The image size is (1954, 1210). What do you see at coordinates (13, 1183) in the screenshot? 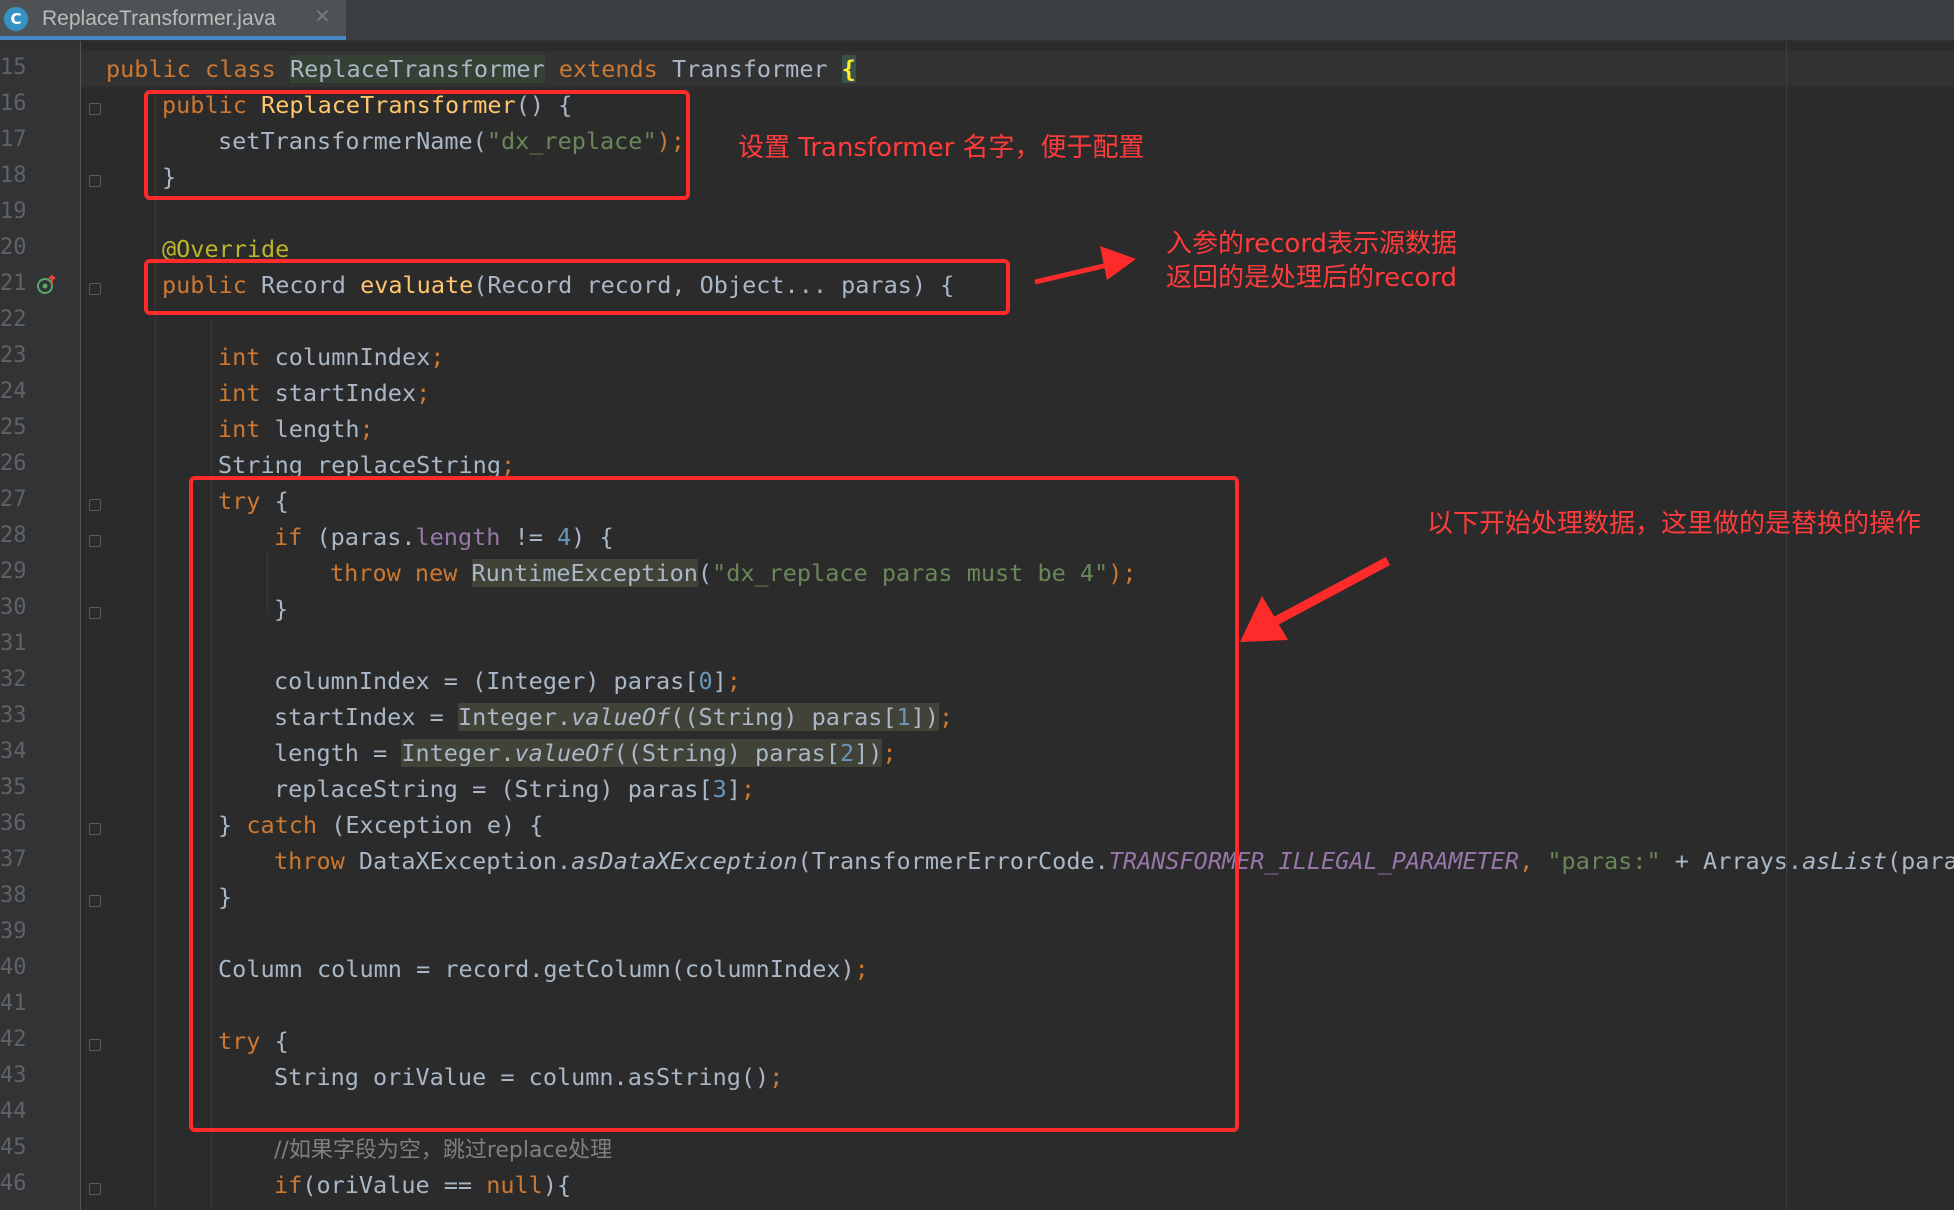
I see `line-number: 46` at bounding box center [13, 1183].